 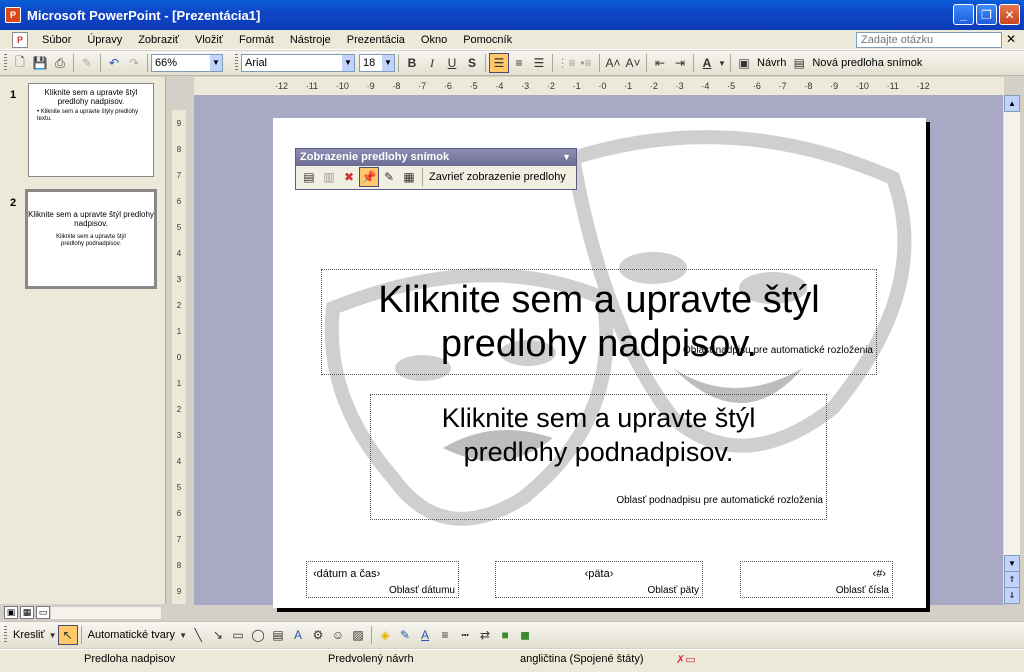 What do you see at coordinates (499, 63) in the screenshot?
I see `align-left-icon: ☰` at bounding box center [499, 63].